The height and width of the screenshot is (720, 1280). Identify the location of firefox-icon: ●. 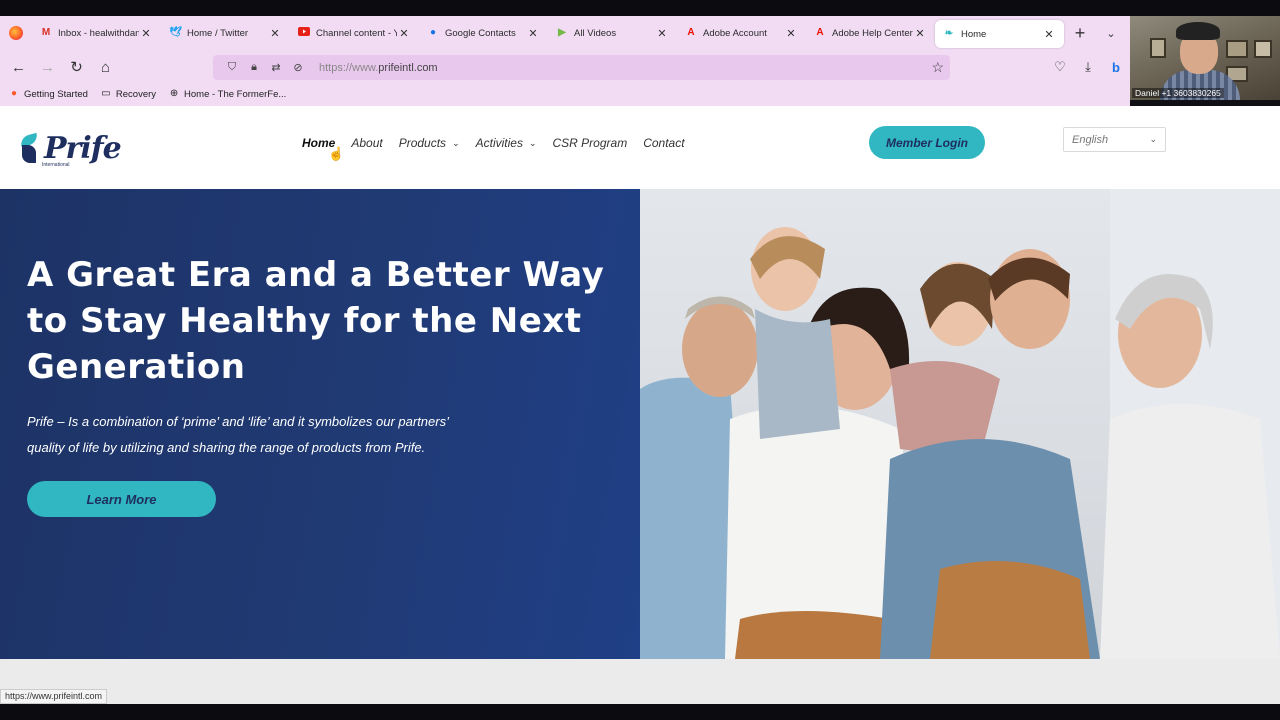
(14, 93).